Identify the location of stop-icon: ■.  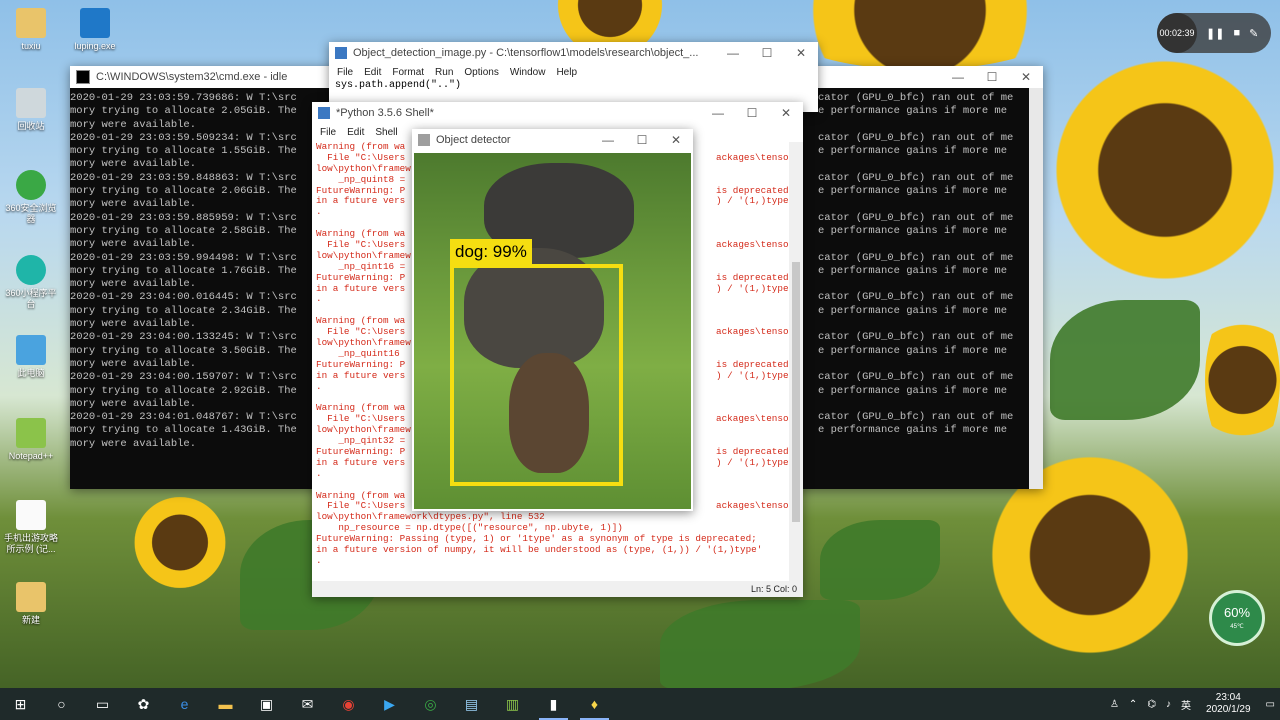
(1236, 33).